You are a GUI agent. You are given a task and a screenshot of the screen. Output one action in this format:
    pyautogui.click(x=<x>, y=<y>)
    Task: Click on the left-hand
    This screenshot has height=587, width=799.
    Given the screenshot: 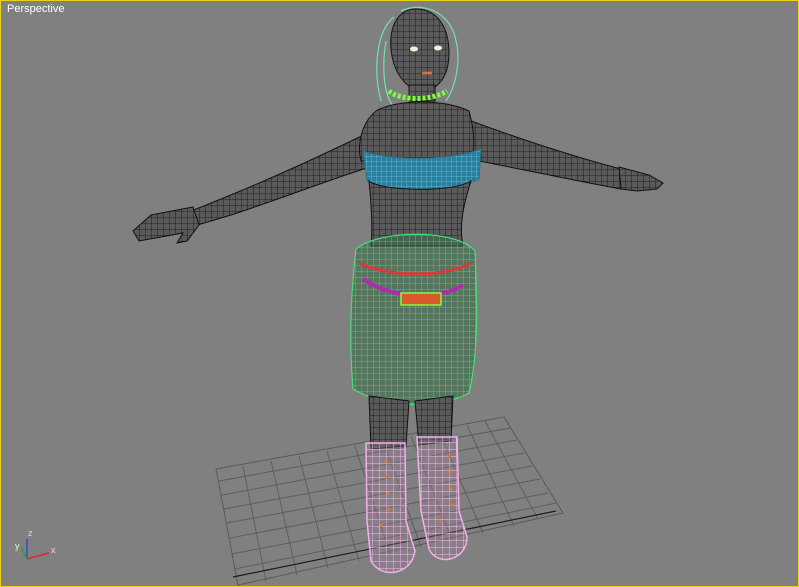 What is the action you would take?
    pyautogui.click(x=166, y=225)
    